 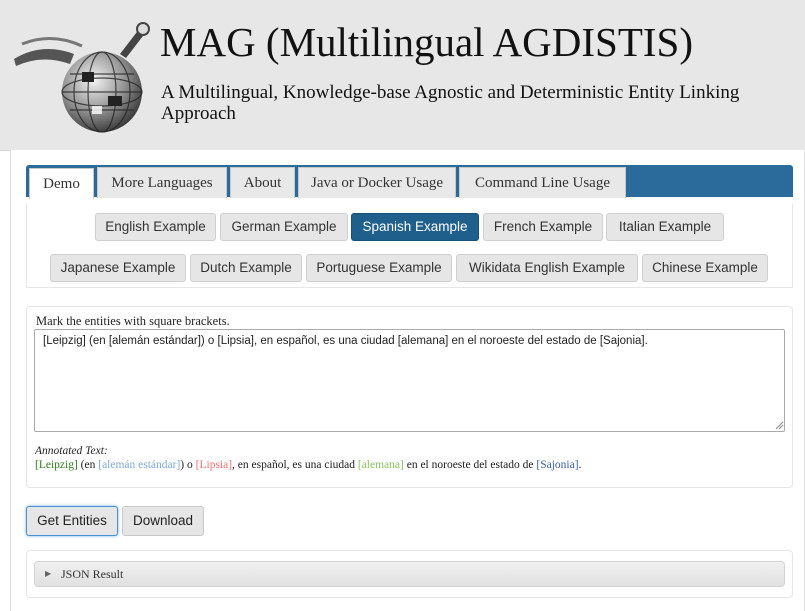 I want to click on german-example-button: German Example, so click(x=284, y=227).